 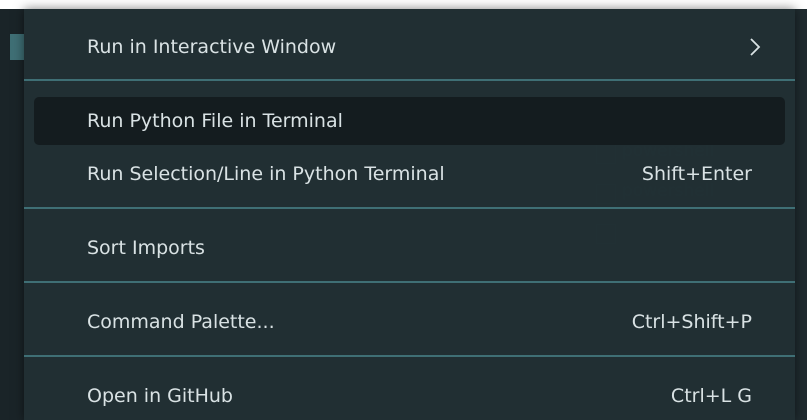 What do you see at coordinates (409, 322) in the screenshot?
I see `menu-item-command-palette: Command Palette... Ctrl+Shift+P` at bounding box center [409, 322].